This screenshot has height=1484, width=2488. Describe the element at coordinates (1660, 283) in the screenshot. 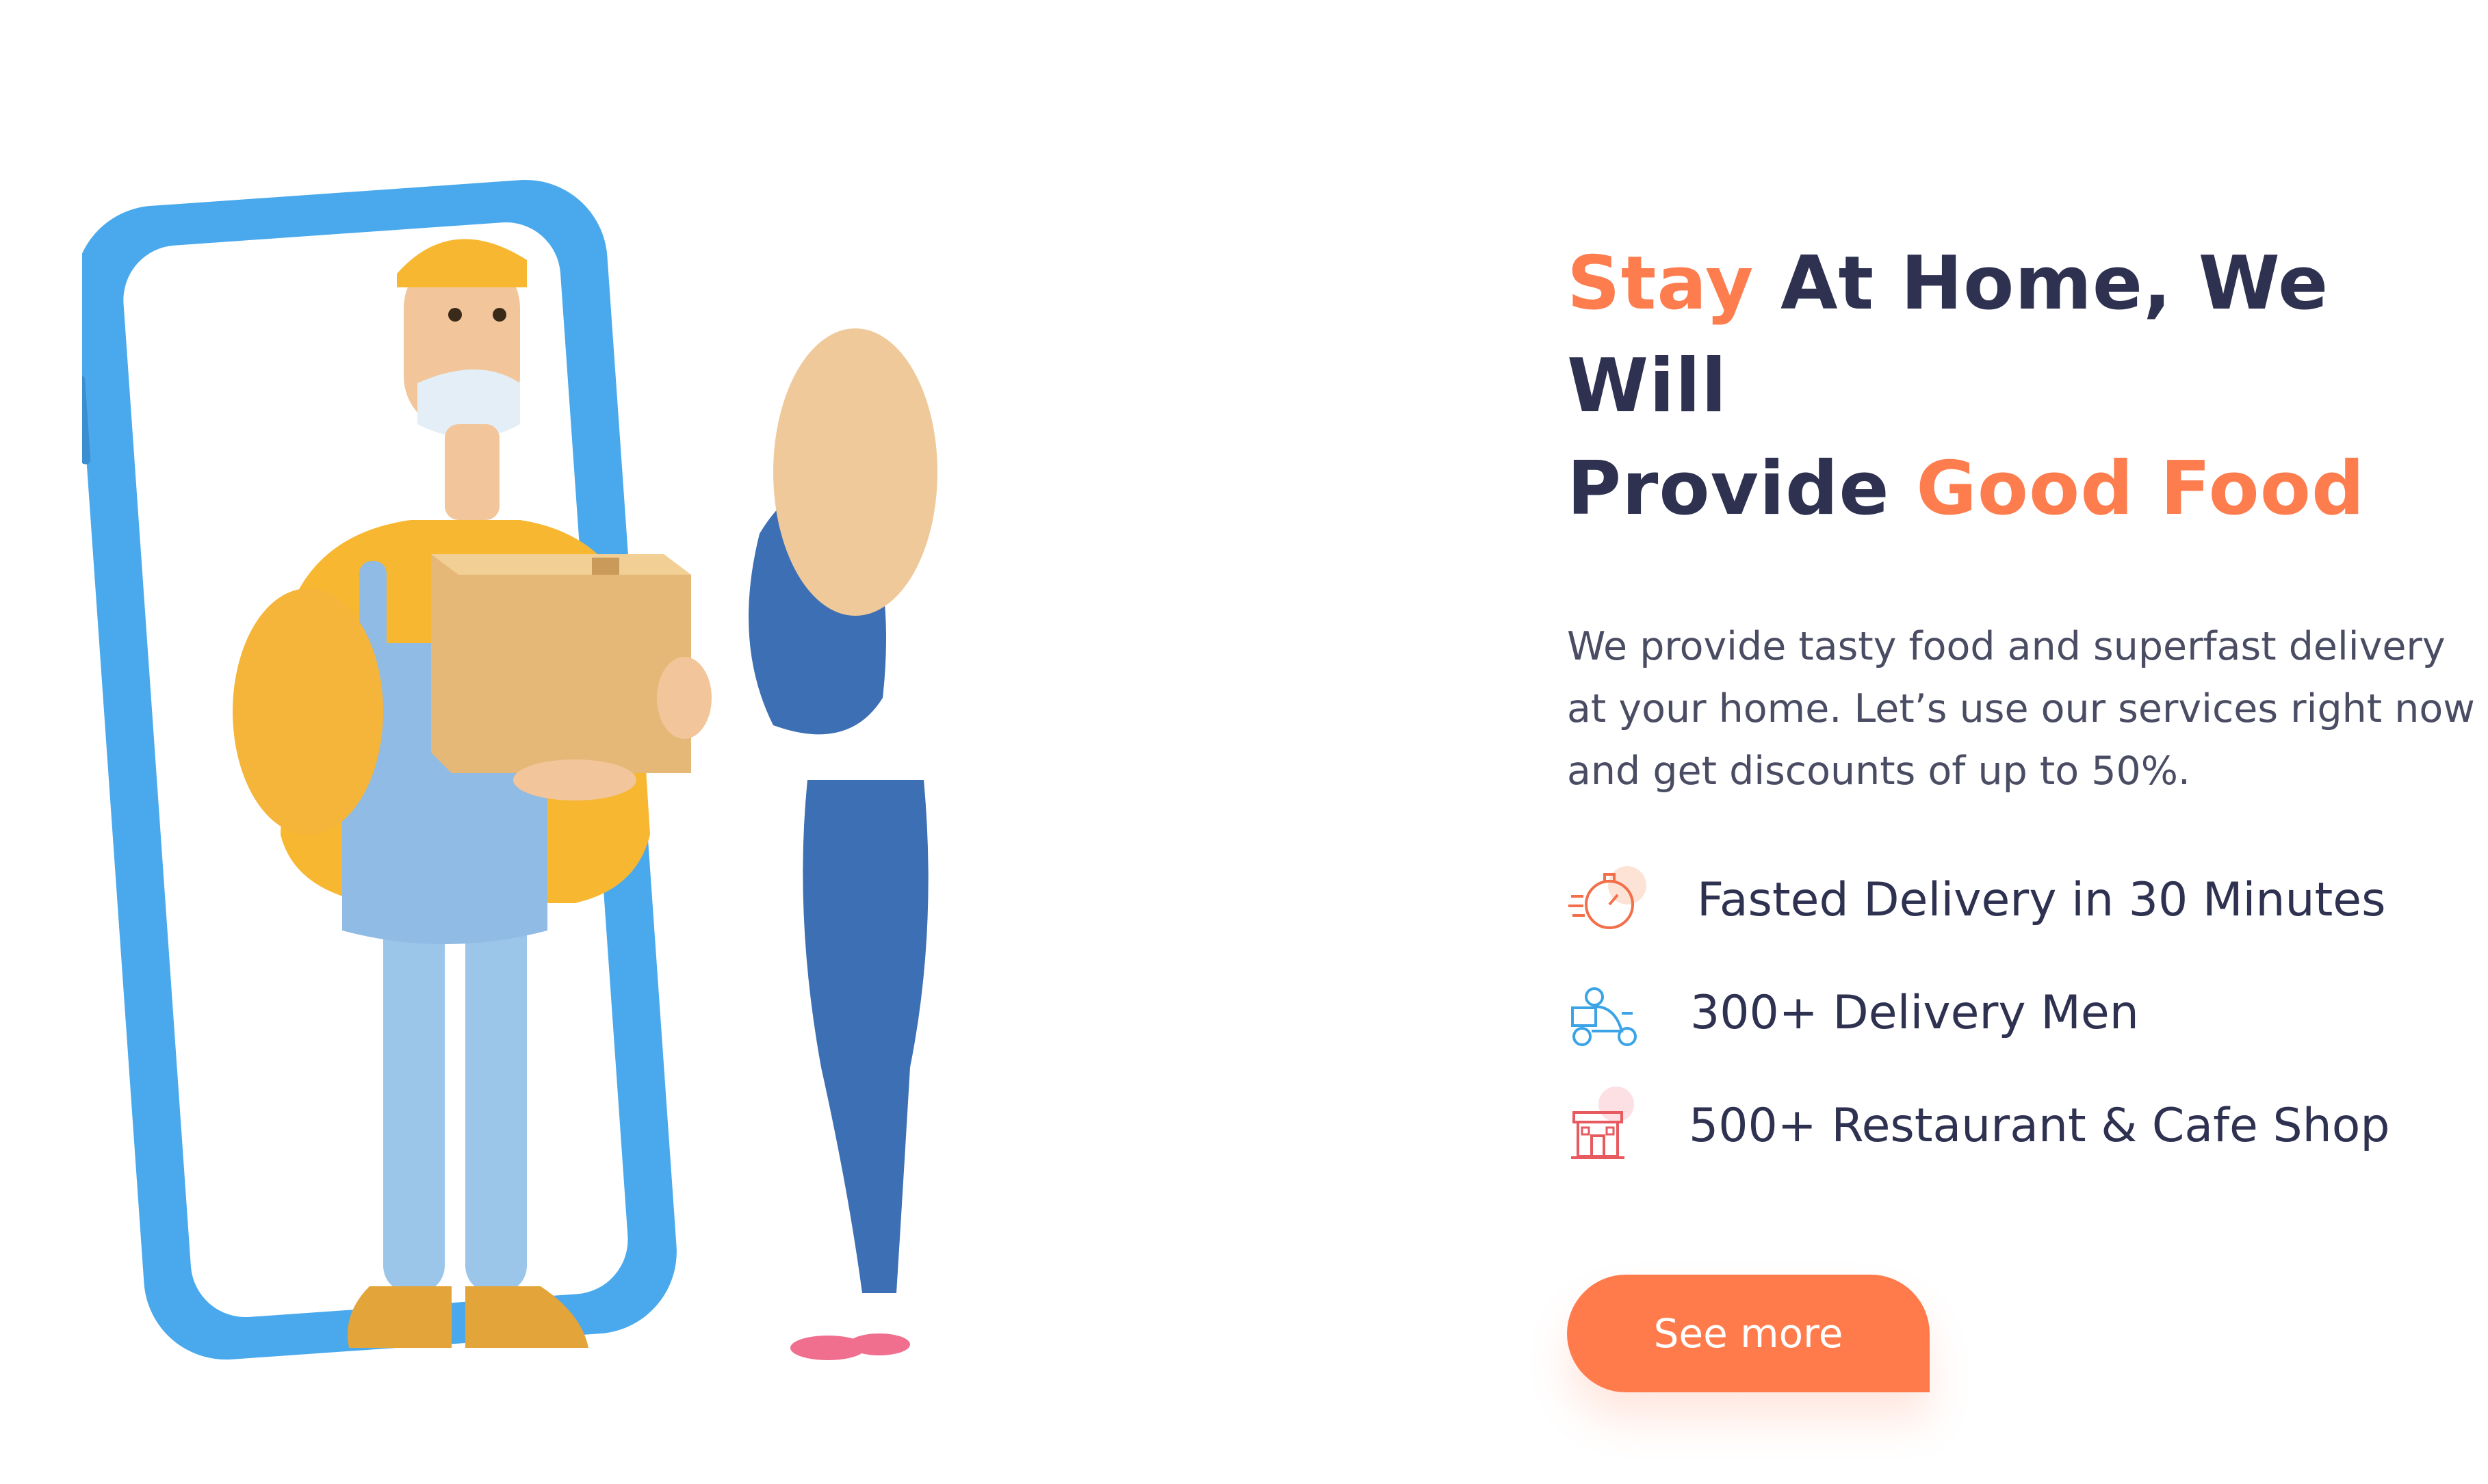

I see `headline-accent-stay: Stay` at that location.